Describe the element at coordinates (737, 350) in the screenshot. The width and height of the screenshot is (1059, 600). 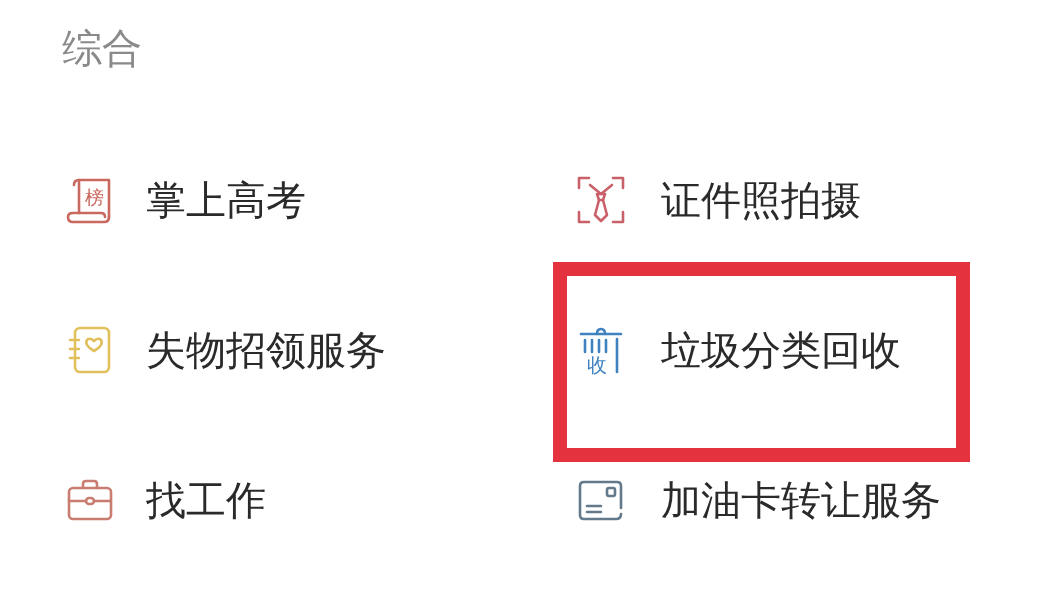
I see `service-item: 收 垃圾分类回收` at that location.